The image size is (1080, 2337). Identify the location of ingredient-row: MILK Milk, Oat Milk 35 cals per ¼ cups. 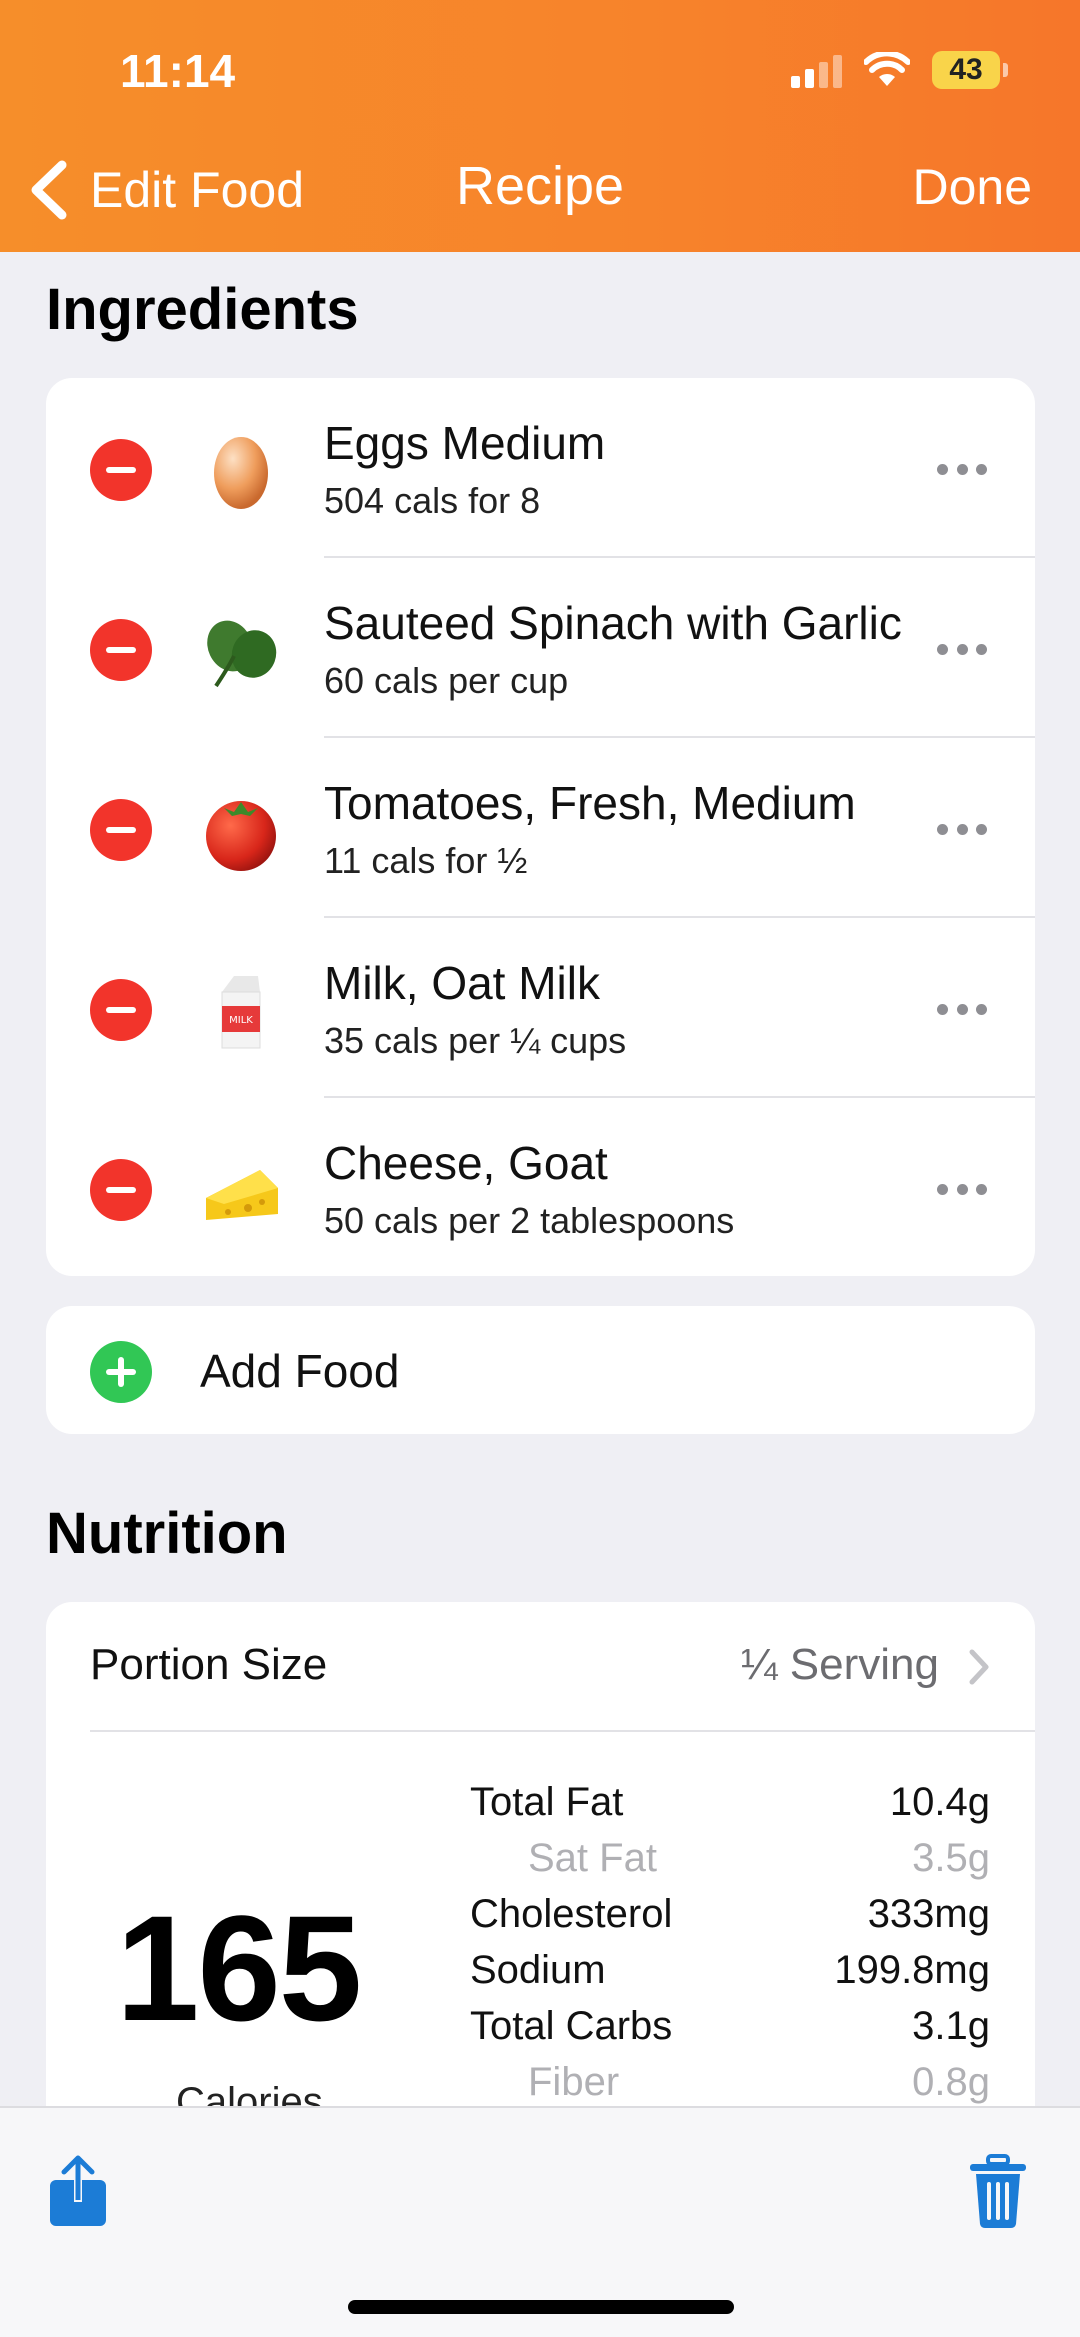
(540, 1008).